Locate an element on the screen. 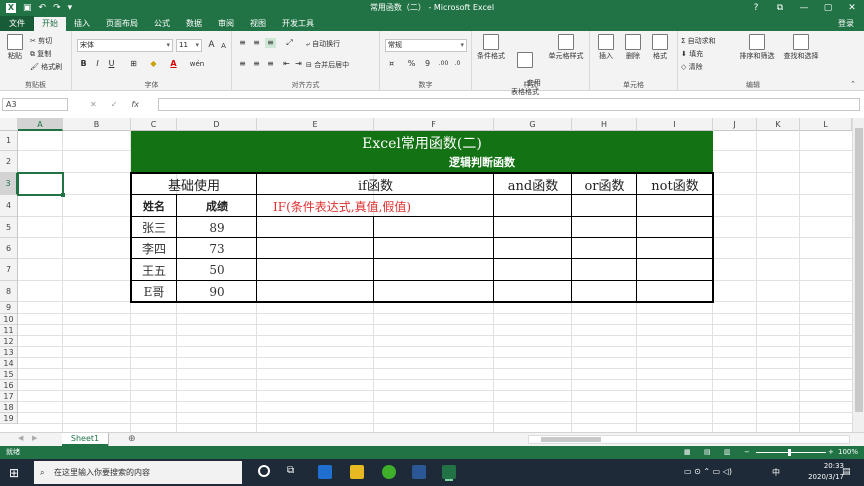  tab-home: 开始 is located at coordinates (50, 24).